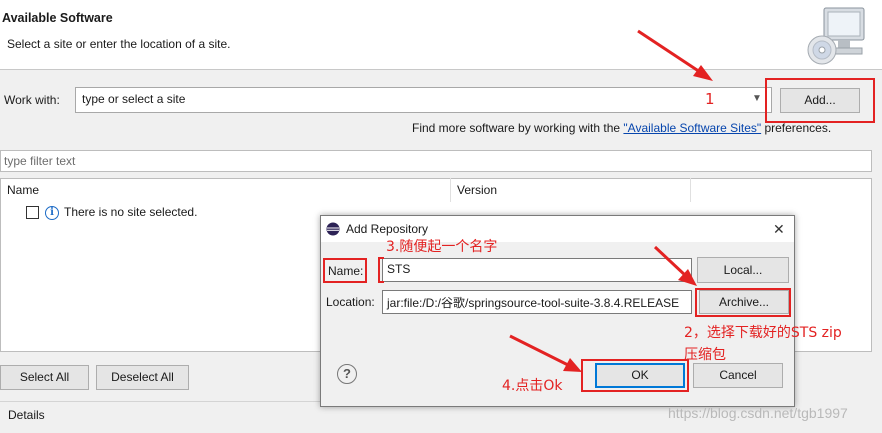 This screenshot has width=882, height=433. Describe the element at coordinates (796, 128) in the screenshot. I see `find-more-suffix: preferences.` at that location.